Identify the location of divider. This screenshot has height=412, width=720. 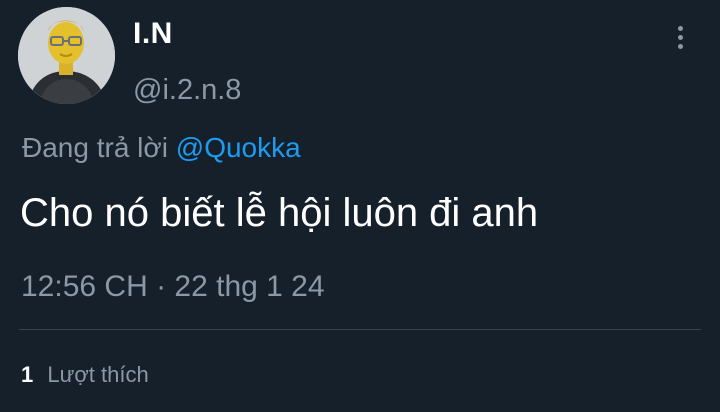
(360, 329).